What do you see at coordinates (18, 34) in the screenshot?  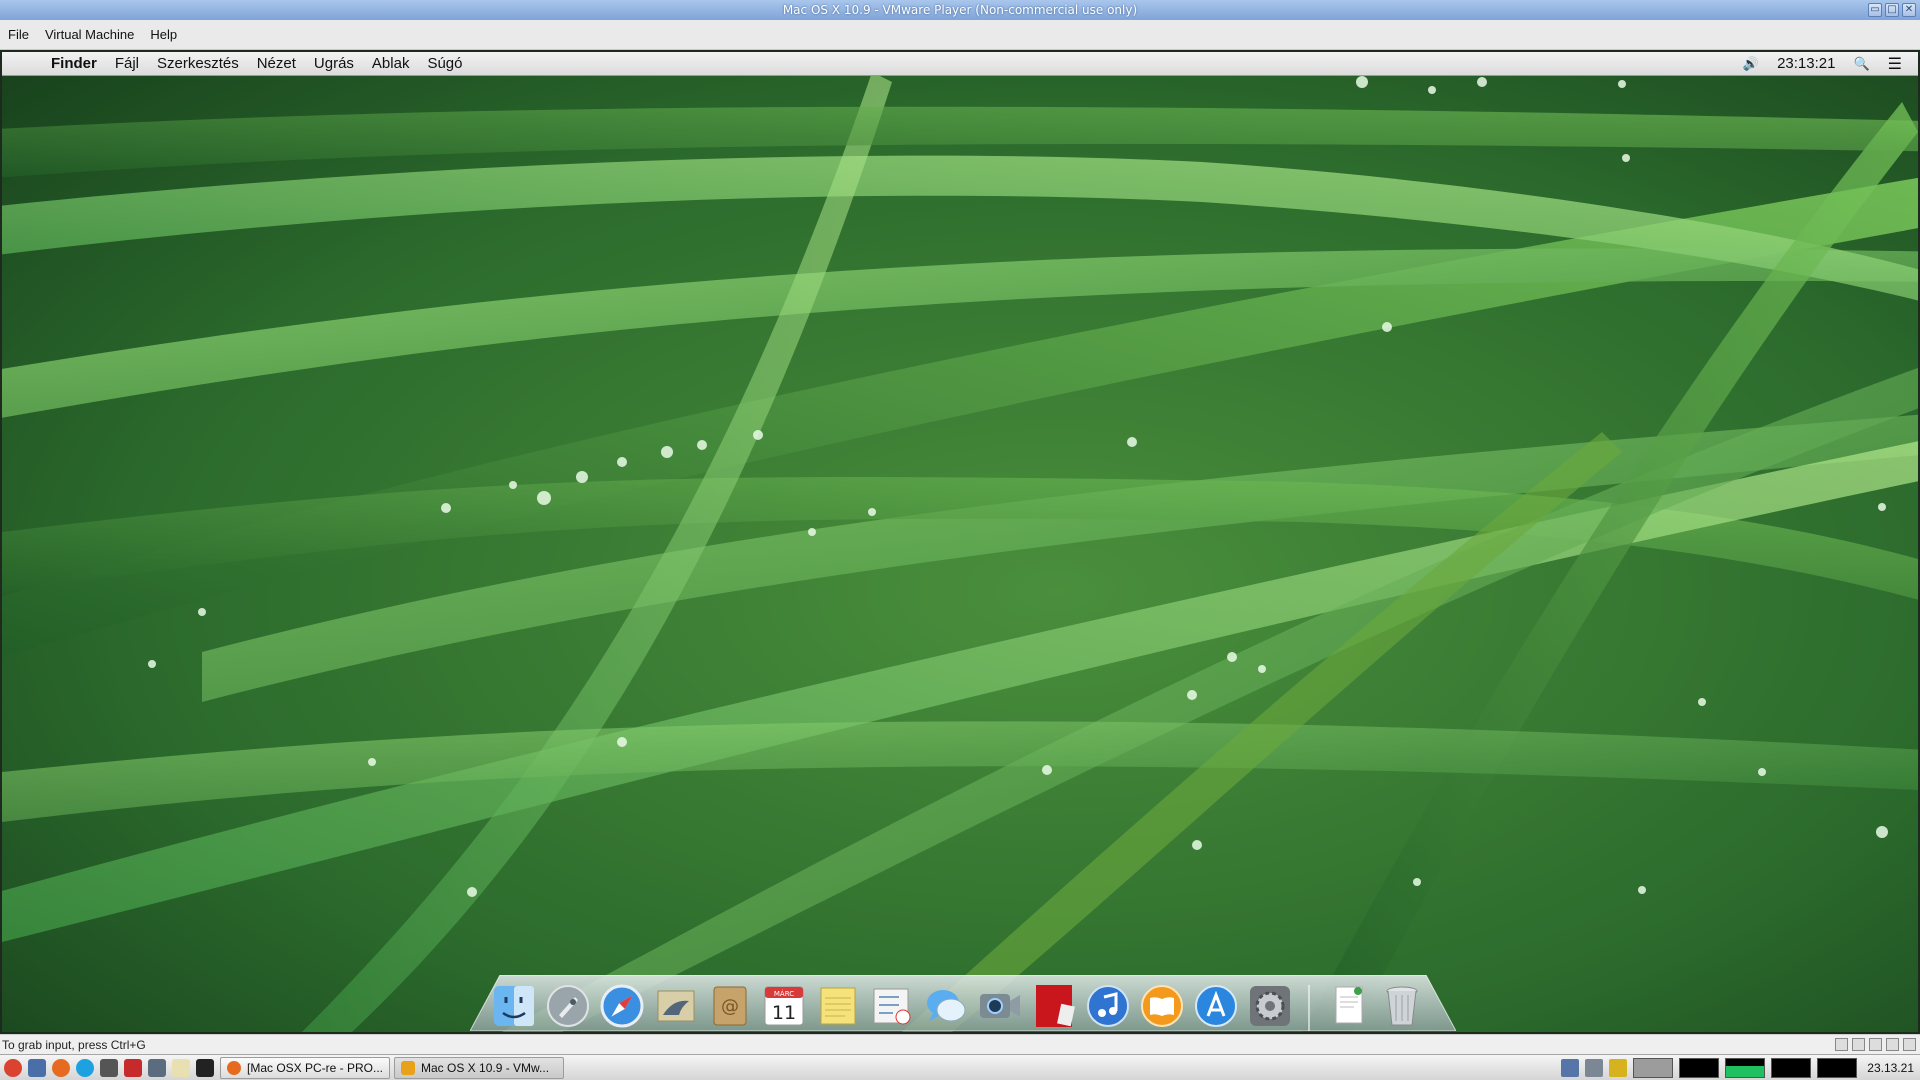 I see `vm-menu-file: File` at bounding box center [18, 34].